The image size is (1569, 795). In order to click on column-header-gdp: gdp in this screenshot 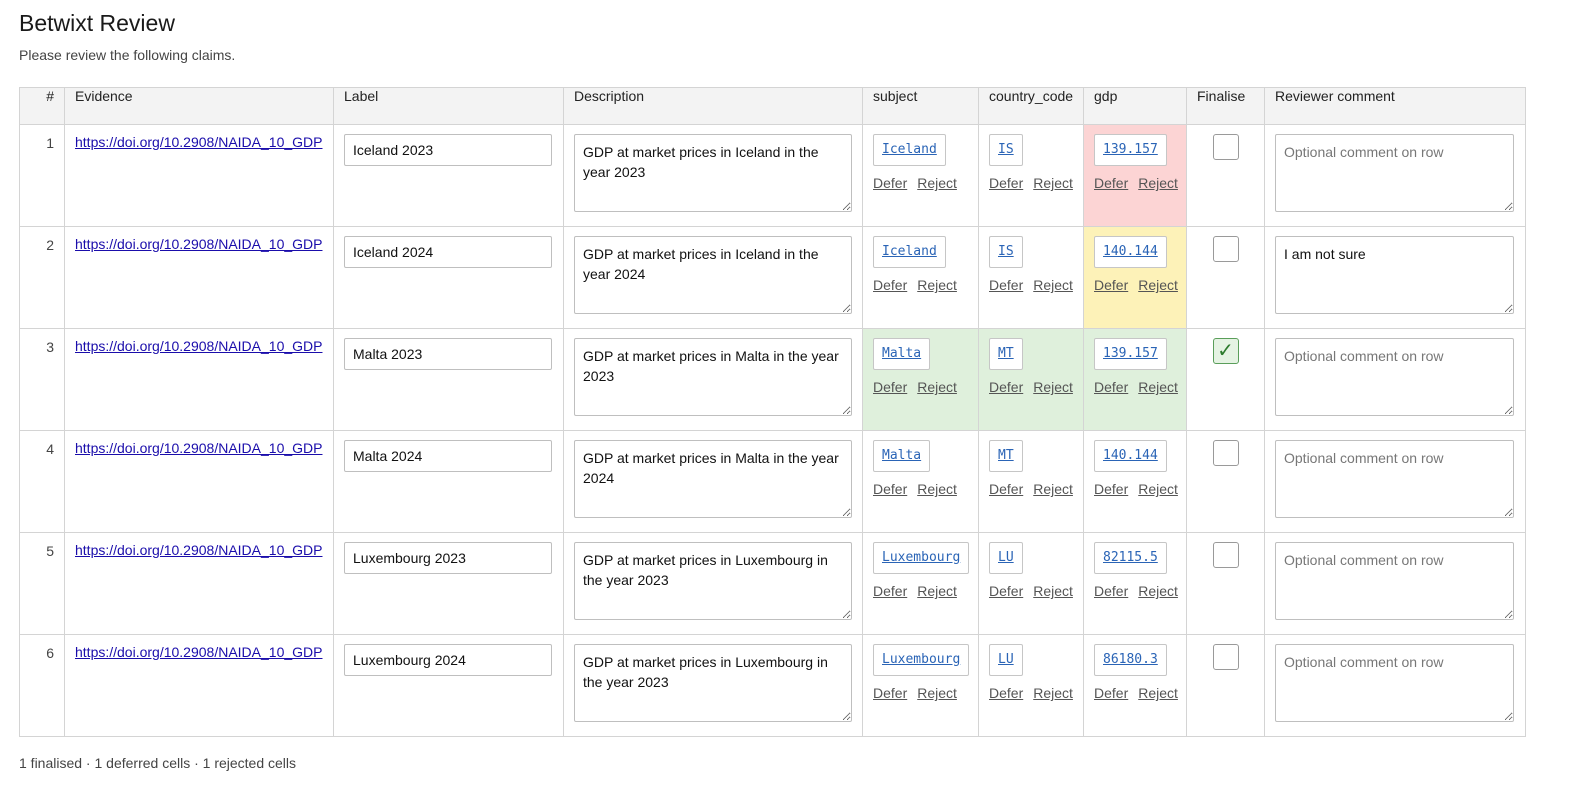, I will do `click(1135, 106)`.